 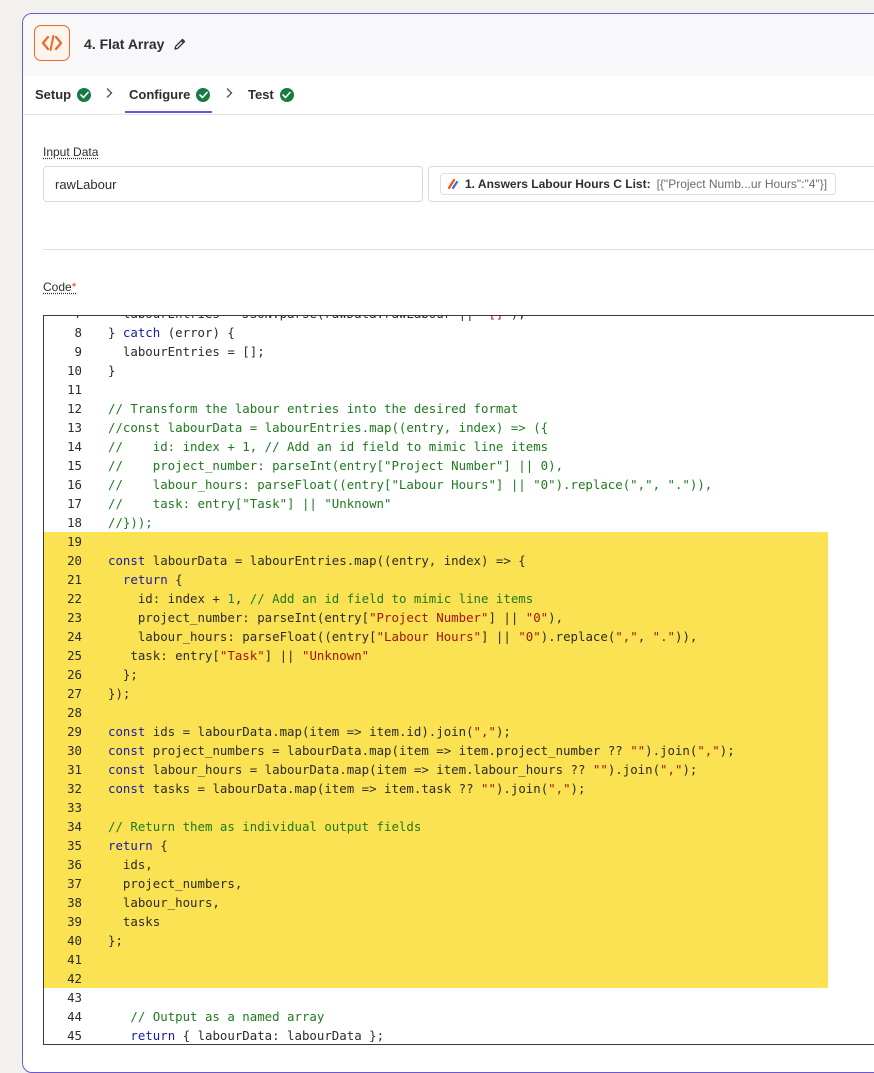 What do you see at coordinates (78, 332) in the screenshot?
I see `line-number: 8` at bounding box center [78, 332].